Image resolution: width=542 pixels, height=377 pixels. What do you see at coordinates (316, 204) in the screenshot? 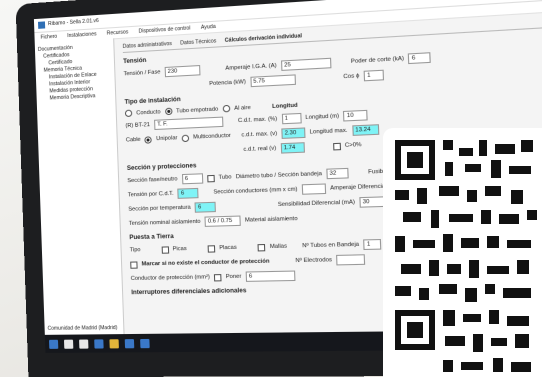
I see `label: Sensibilidad Diferencial (mA)` at bounding box center [316, 204].